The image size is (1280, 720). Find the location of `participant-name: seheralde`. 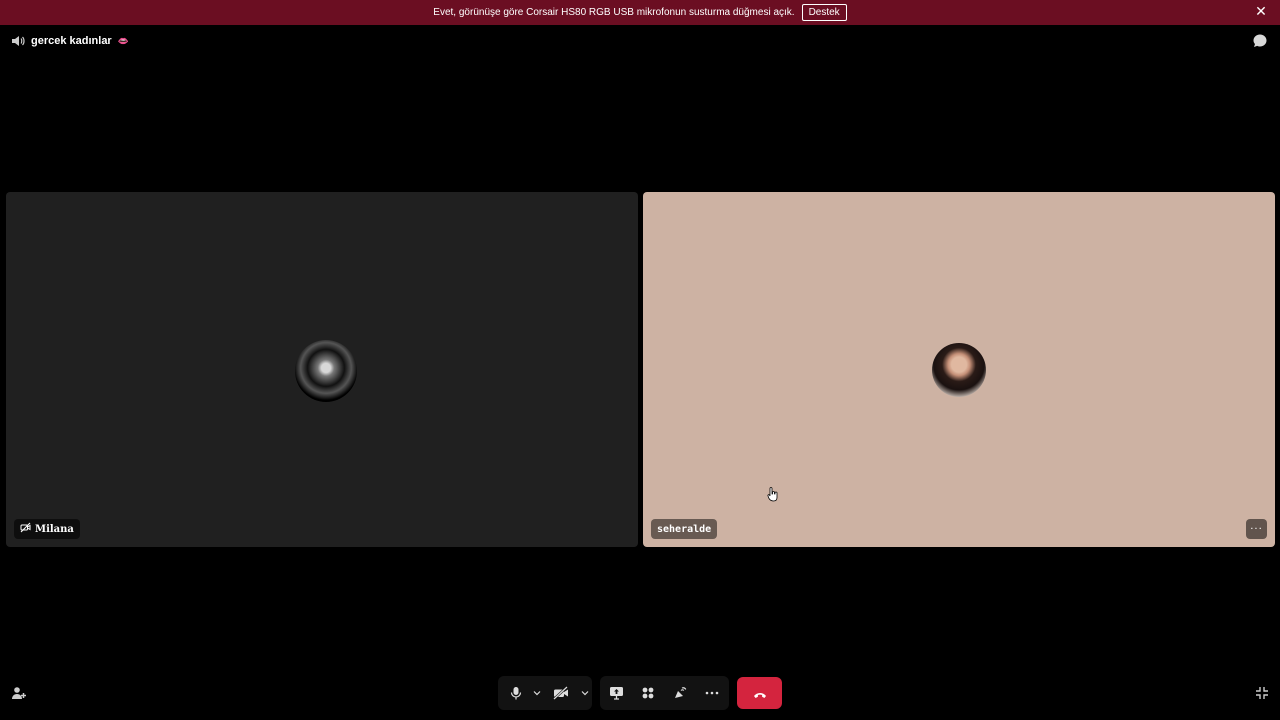

participant-name: seheralde is located at coordinates (684, 529).